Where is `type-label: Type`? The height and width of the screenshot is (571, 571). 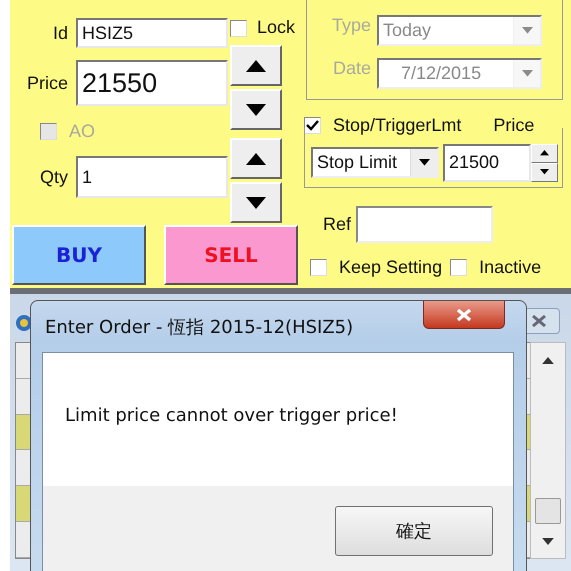 type-label: Type is located at coordinates (351, 26).